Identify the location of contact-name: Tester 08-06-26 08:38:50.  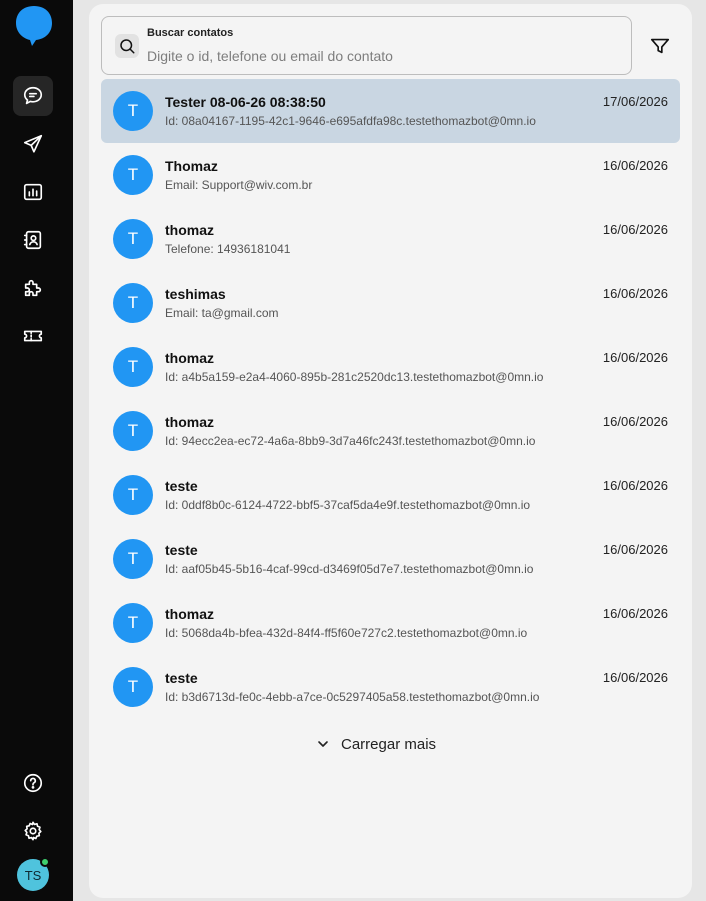
(245, 102).